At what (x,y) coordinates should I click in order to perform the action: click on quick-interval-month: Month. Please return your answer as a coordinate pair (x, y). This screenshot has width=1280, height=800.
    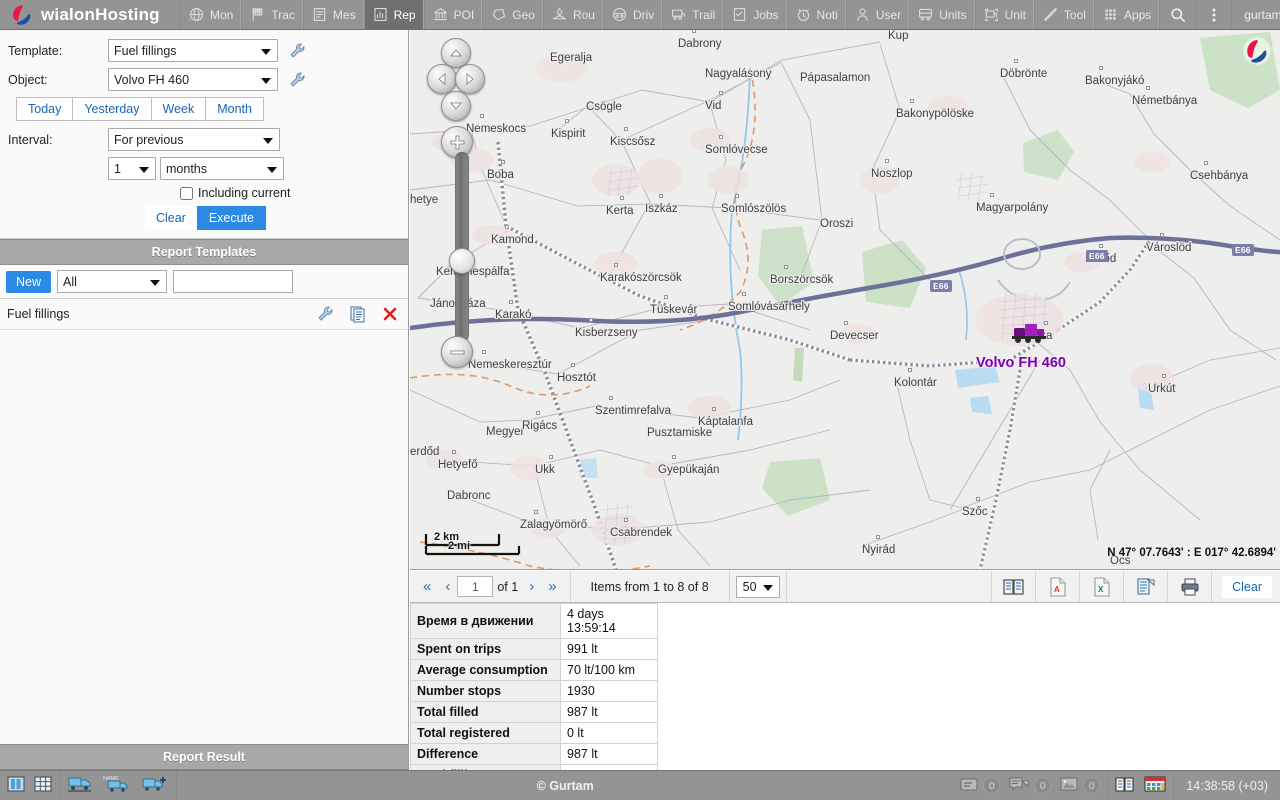
    Looking at the image, I should click on (234, 109).